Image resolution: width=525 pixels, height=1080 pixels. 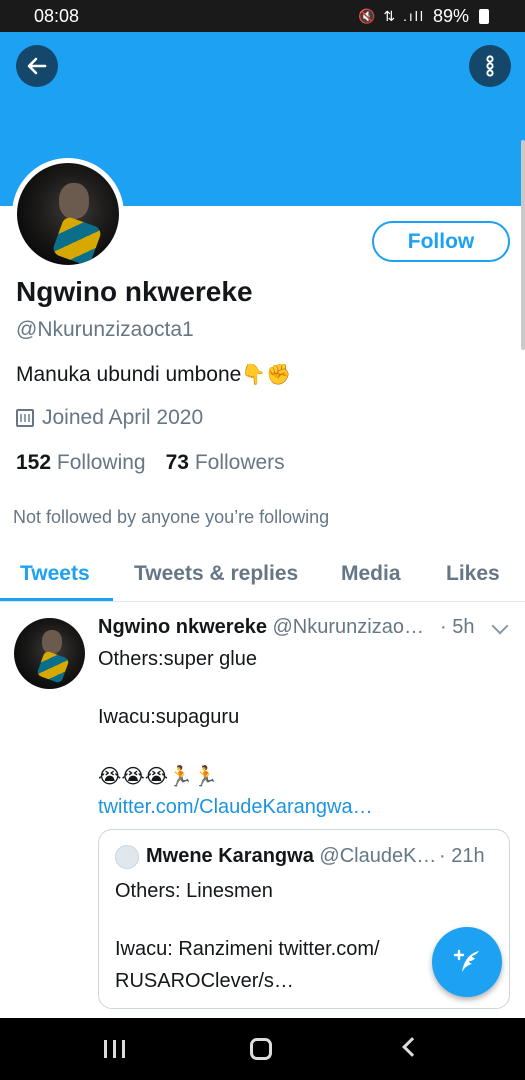 I want to click on followers-link: 73 Followers, so click(x=225, y=462).